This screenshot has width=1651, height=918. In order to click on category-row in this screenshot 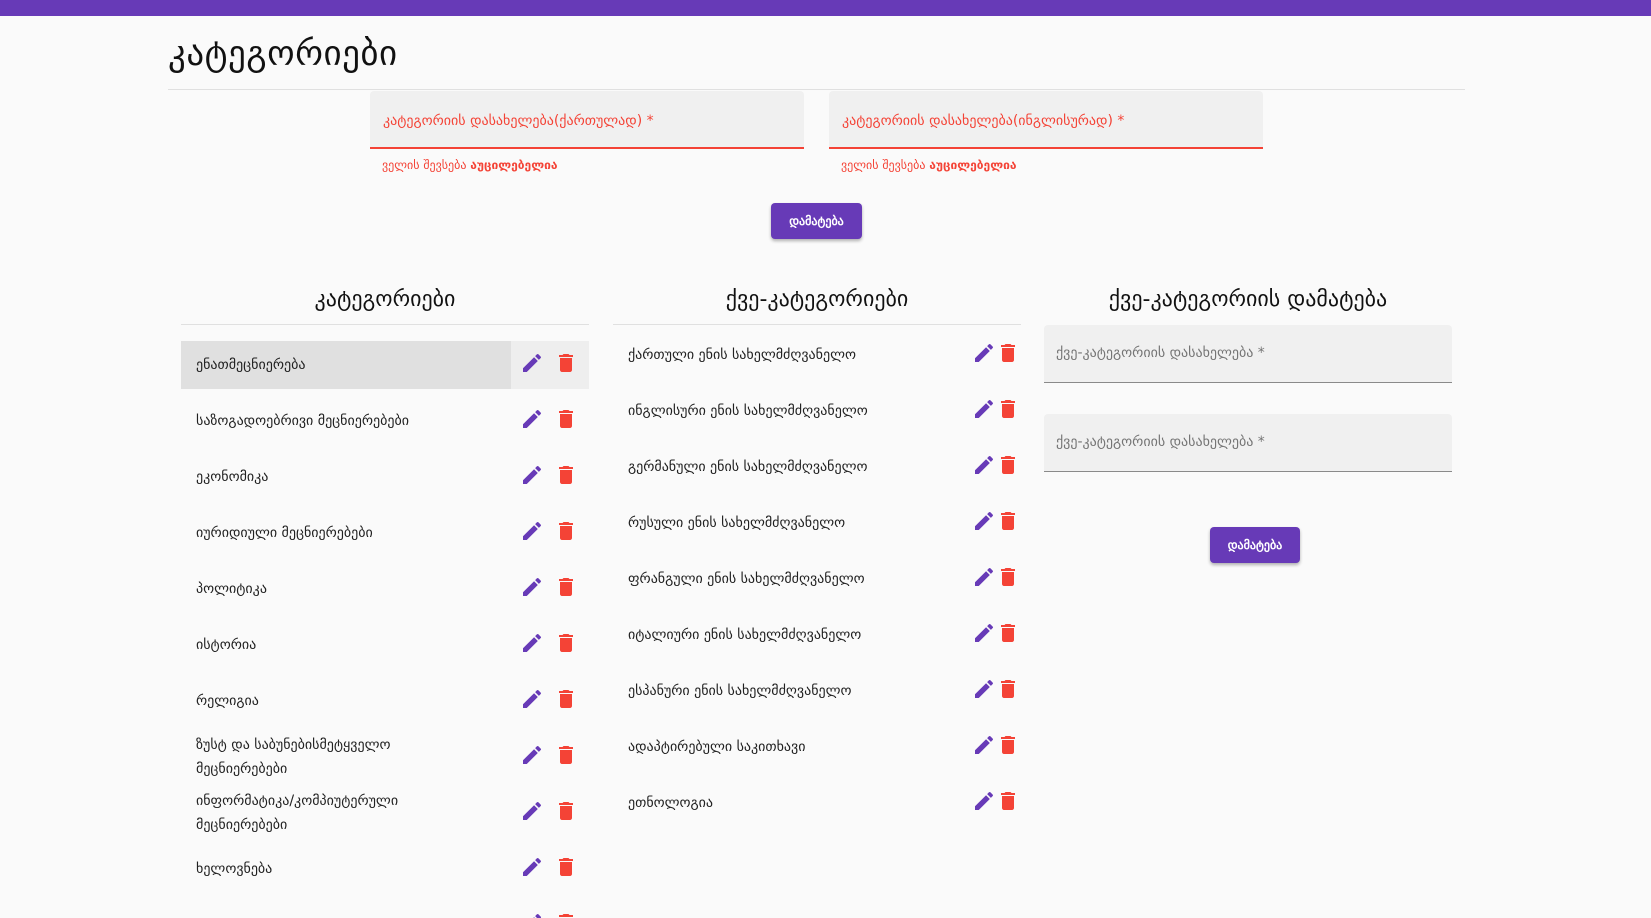, I will do `click(385, 909)`.